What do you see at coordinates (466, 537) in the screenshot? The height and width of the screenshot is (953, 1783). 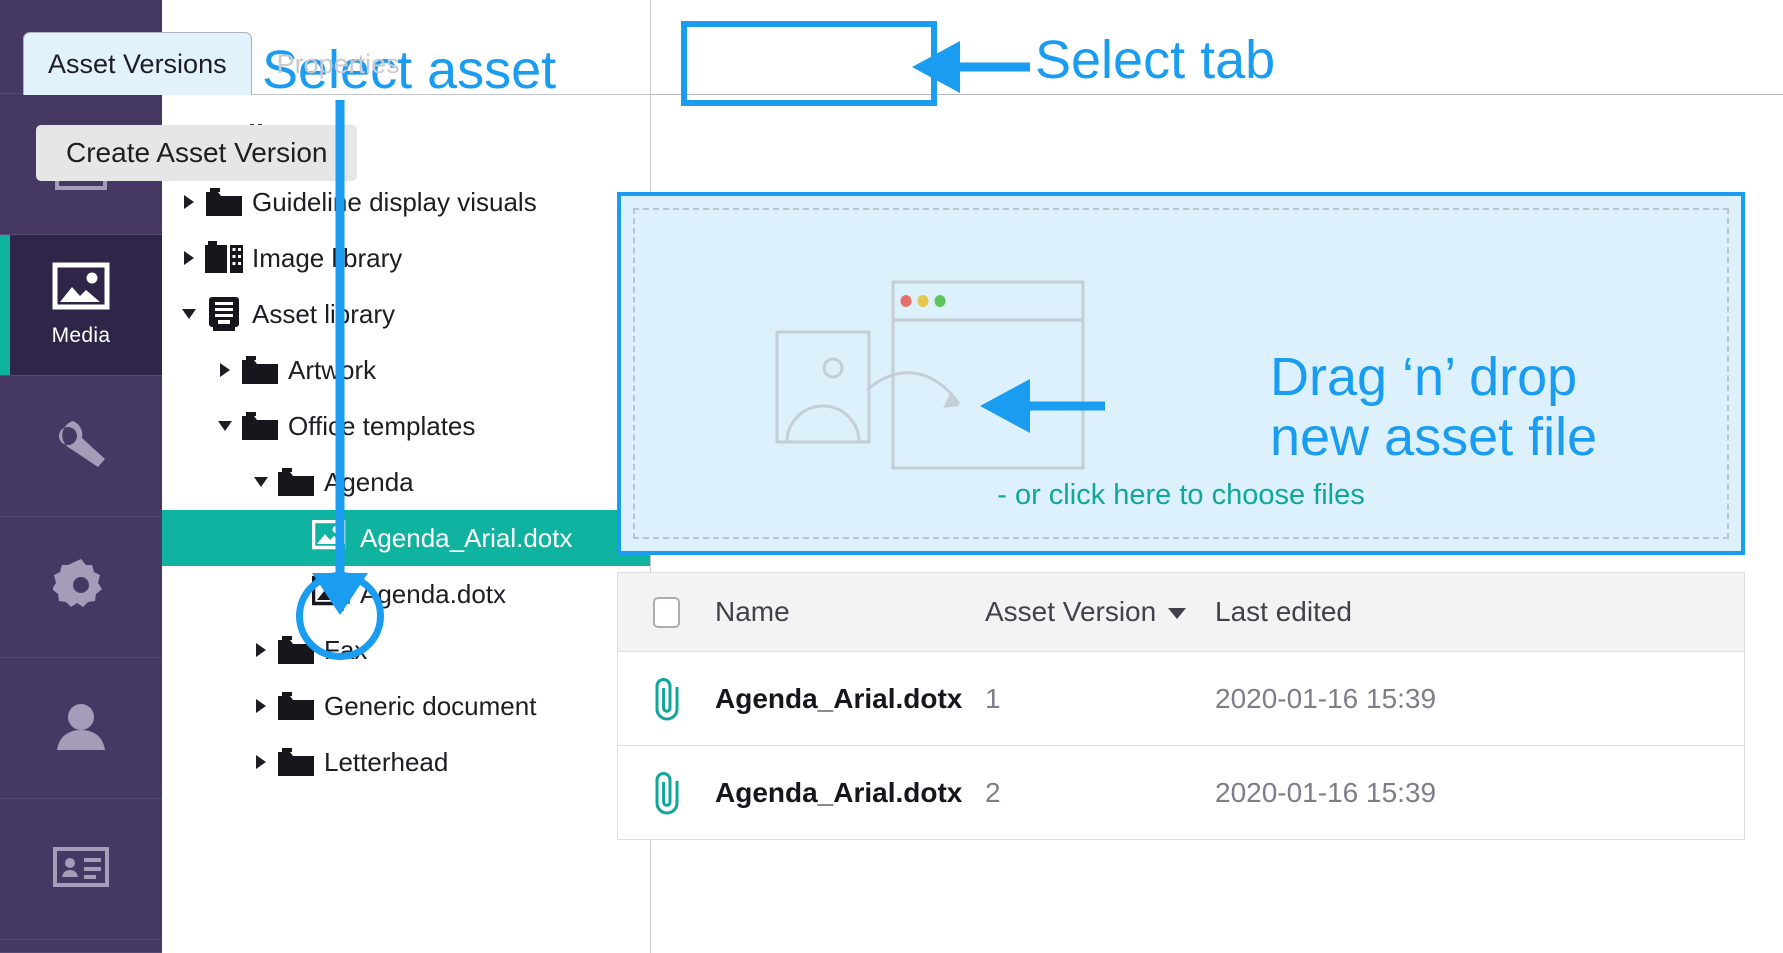 I see `tree-item-label: Agenda_Arial.dotx` at bounding box center [466, 537].